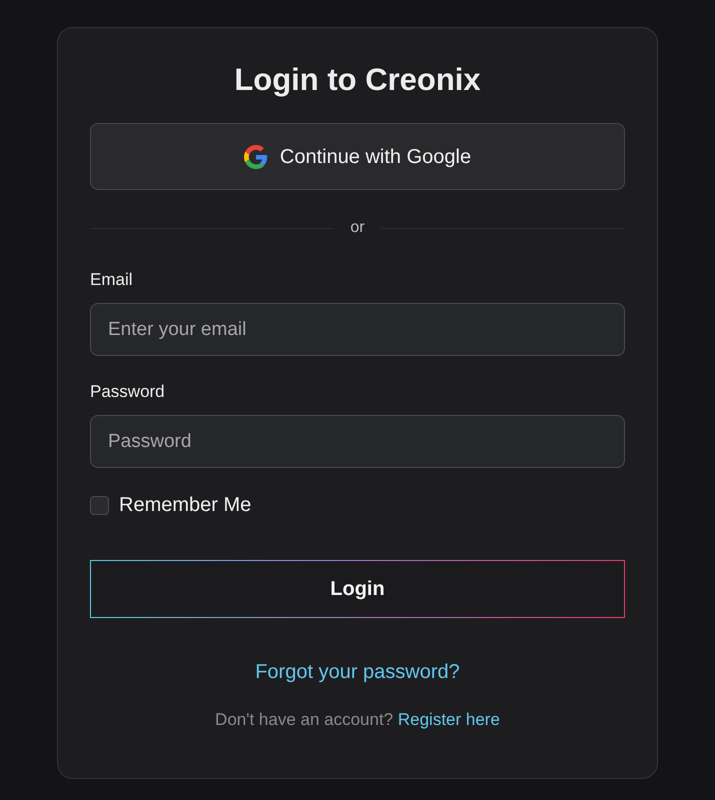 The width and height of the screenshot is (715, 800). I want to click on google-g-icon, so click(256, 156).